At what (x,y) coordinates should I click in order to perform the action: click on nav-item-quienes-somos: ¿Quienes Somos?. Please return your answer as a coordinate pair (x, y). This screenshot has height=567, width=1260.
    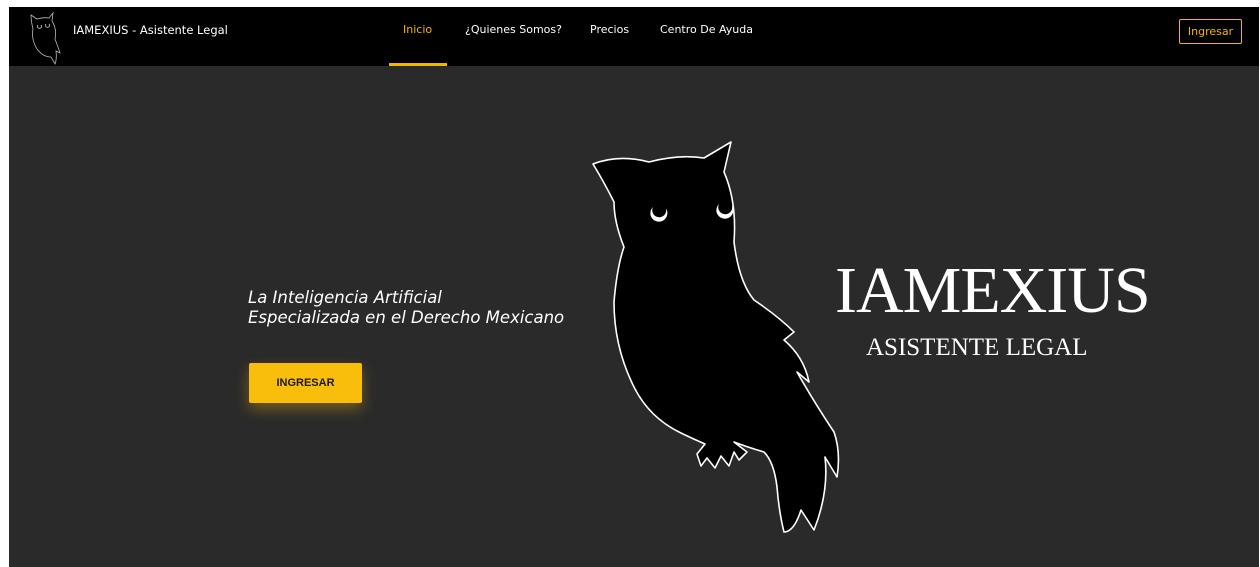
    Looking at the image, I should click on (513, 29).